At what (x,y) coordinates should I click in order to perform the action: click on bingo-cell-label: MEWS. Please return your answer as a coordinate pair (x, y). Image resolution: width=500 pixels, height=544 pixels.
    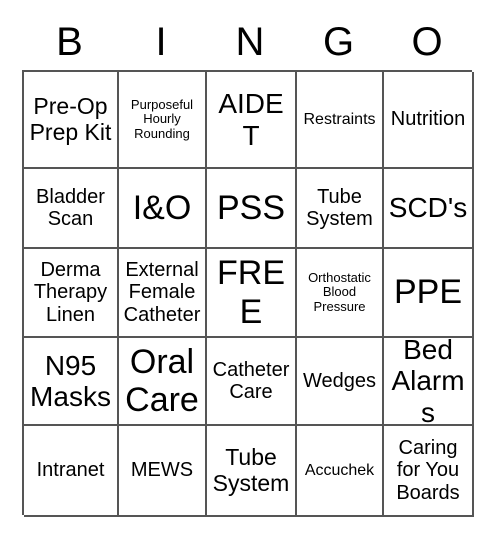
    Looking at the image, I should click on (162, 470).